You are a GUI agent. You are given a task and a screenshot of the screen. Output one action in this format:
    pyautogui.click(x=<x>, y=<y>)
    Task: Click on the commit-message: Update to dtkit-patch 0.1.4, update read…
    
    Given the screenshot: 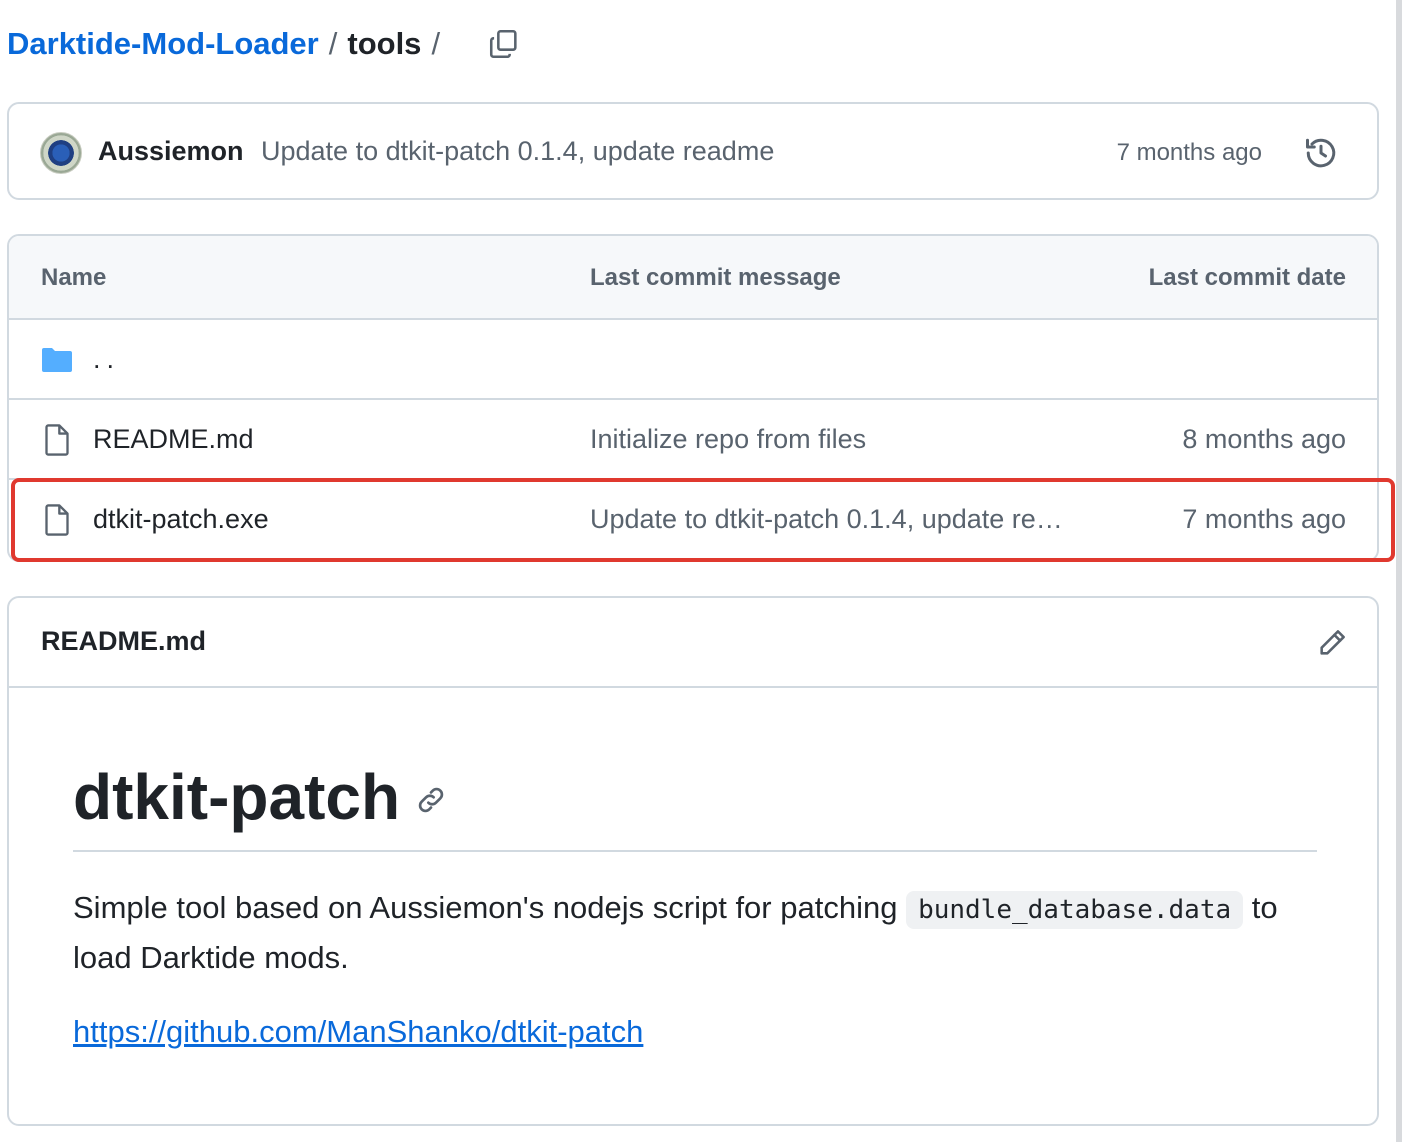 What is the action you would take?
    pyautogui.click(x=517, y=151)
    